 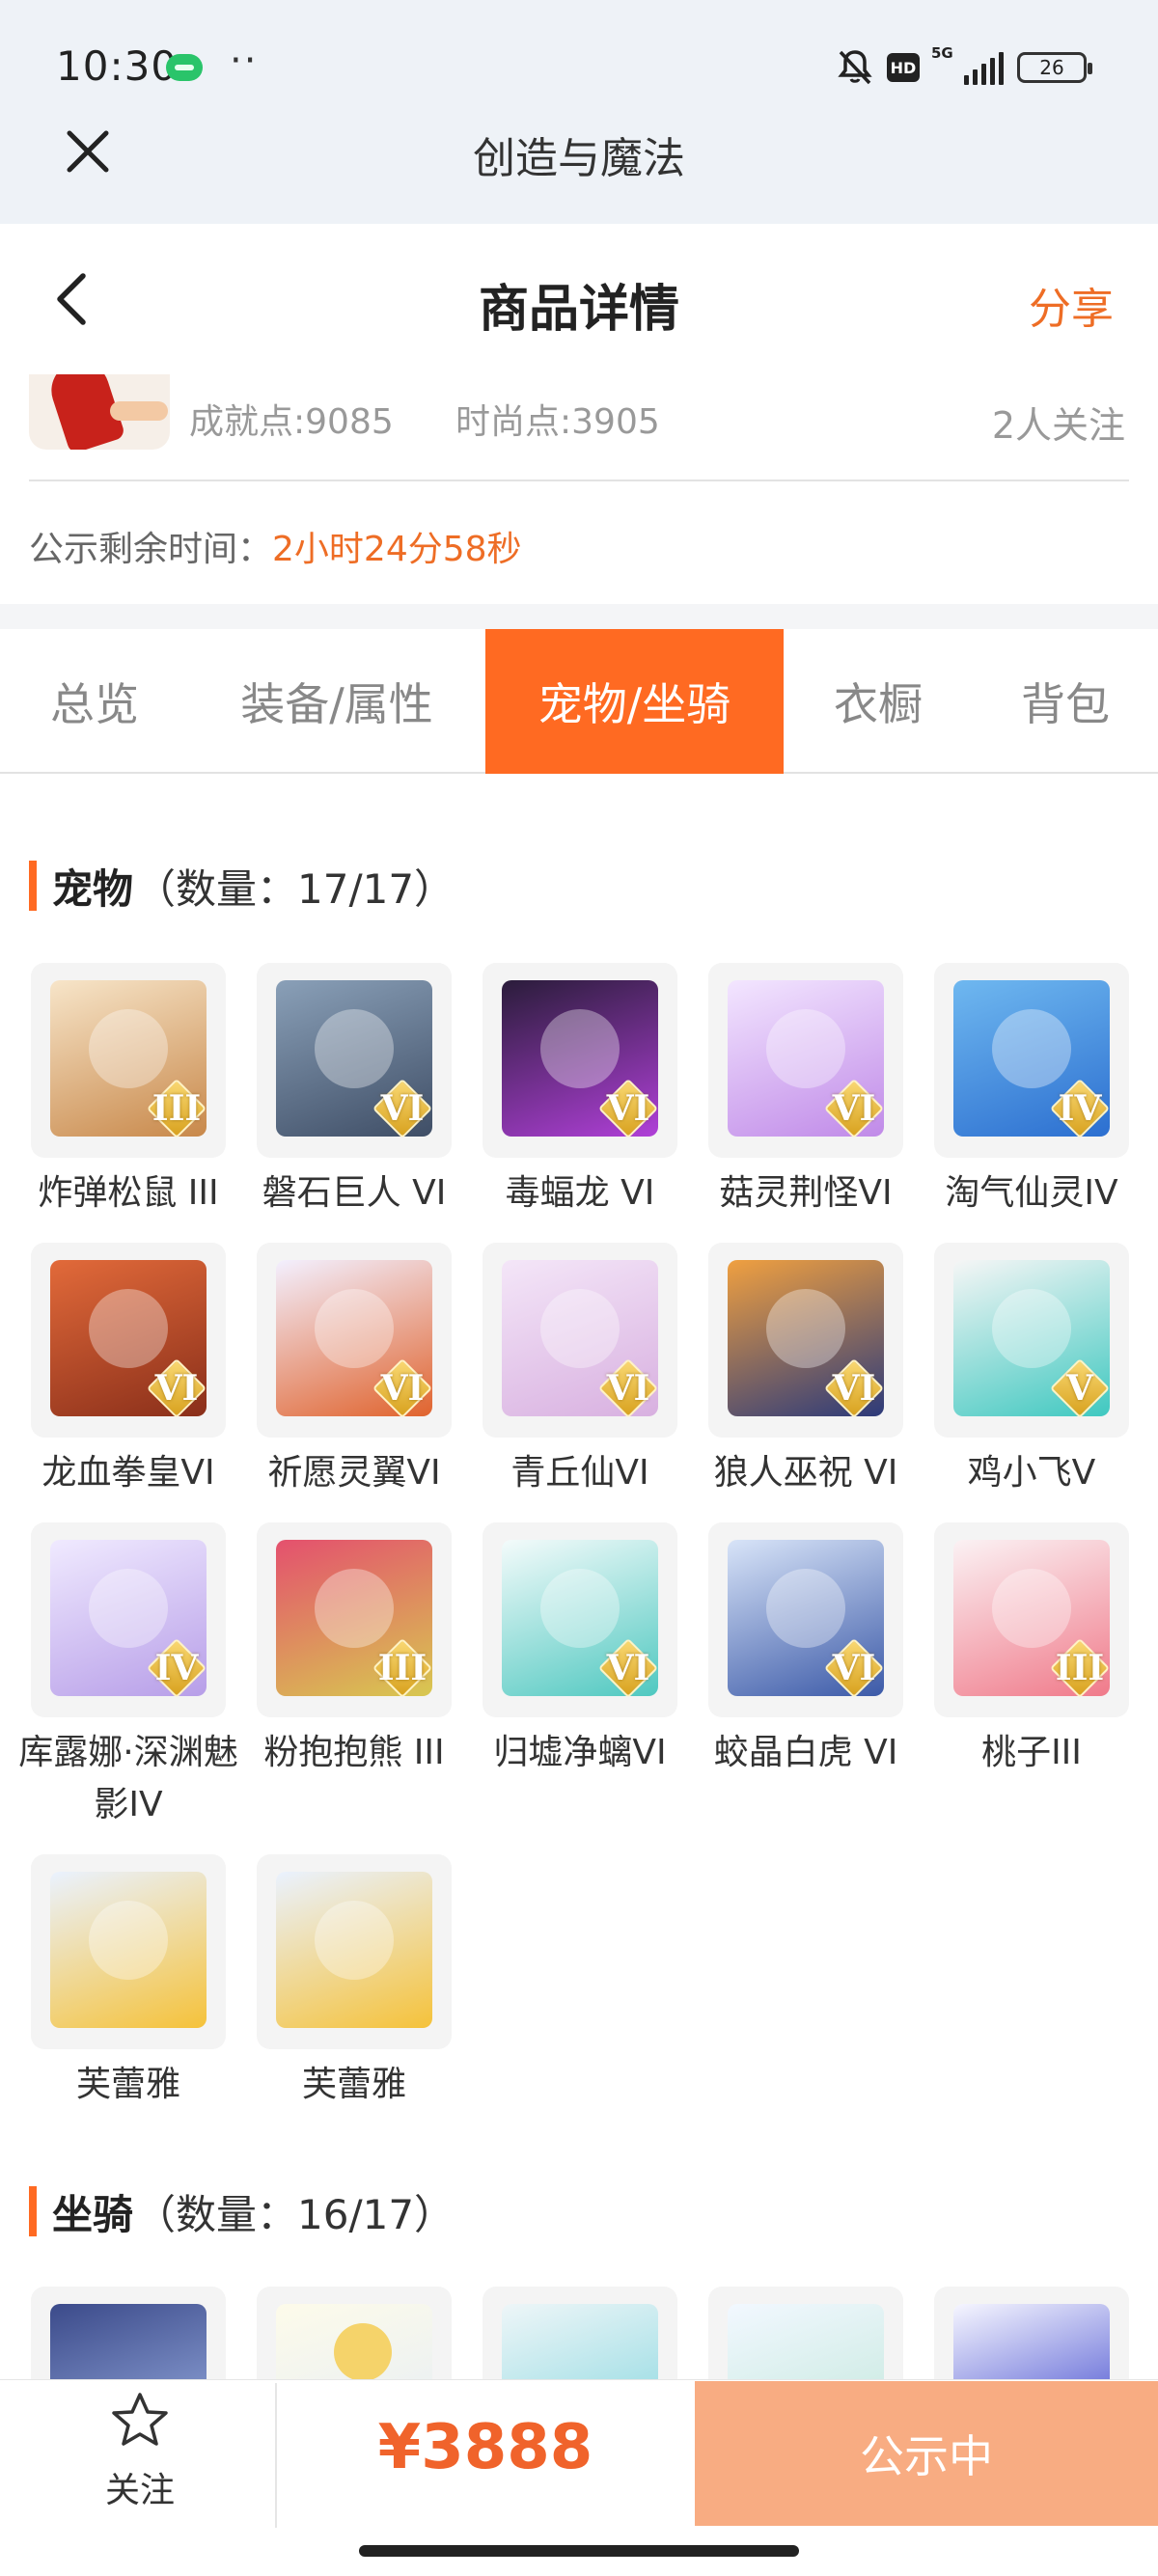 I want to click on status-time: 10:30, so click(x=117, y=66).